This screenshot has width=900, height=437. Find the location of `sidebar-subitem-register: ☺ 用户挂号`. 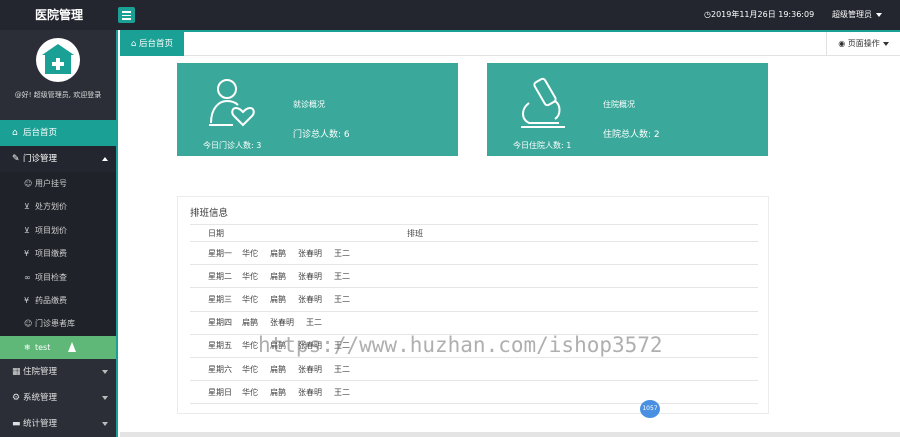

sidebar-subitem-register: ☺ 用户挂号 is located at coordinates (58, 184).